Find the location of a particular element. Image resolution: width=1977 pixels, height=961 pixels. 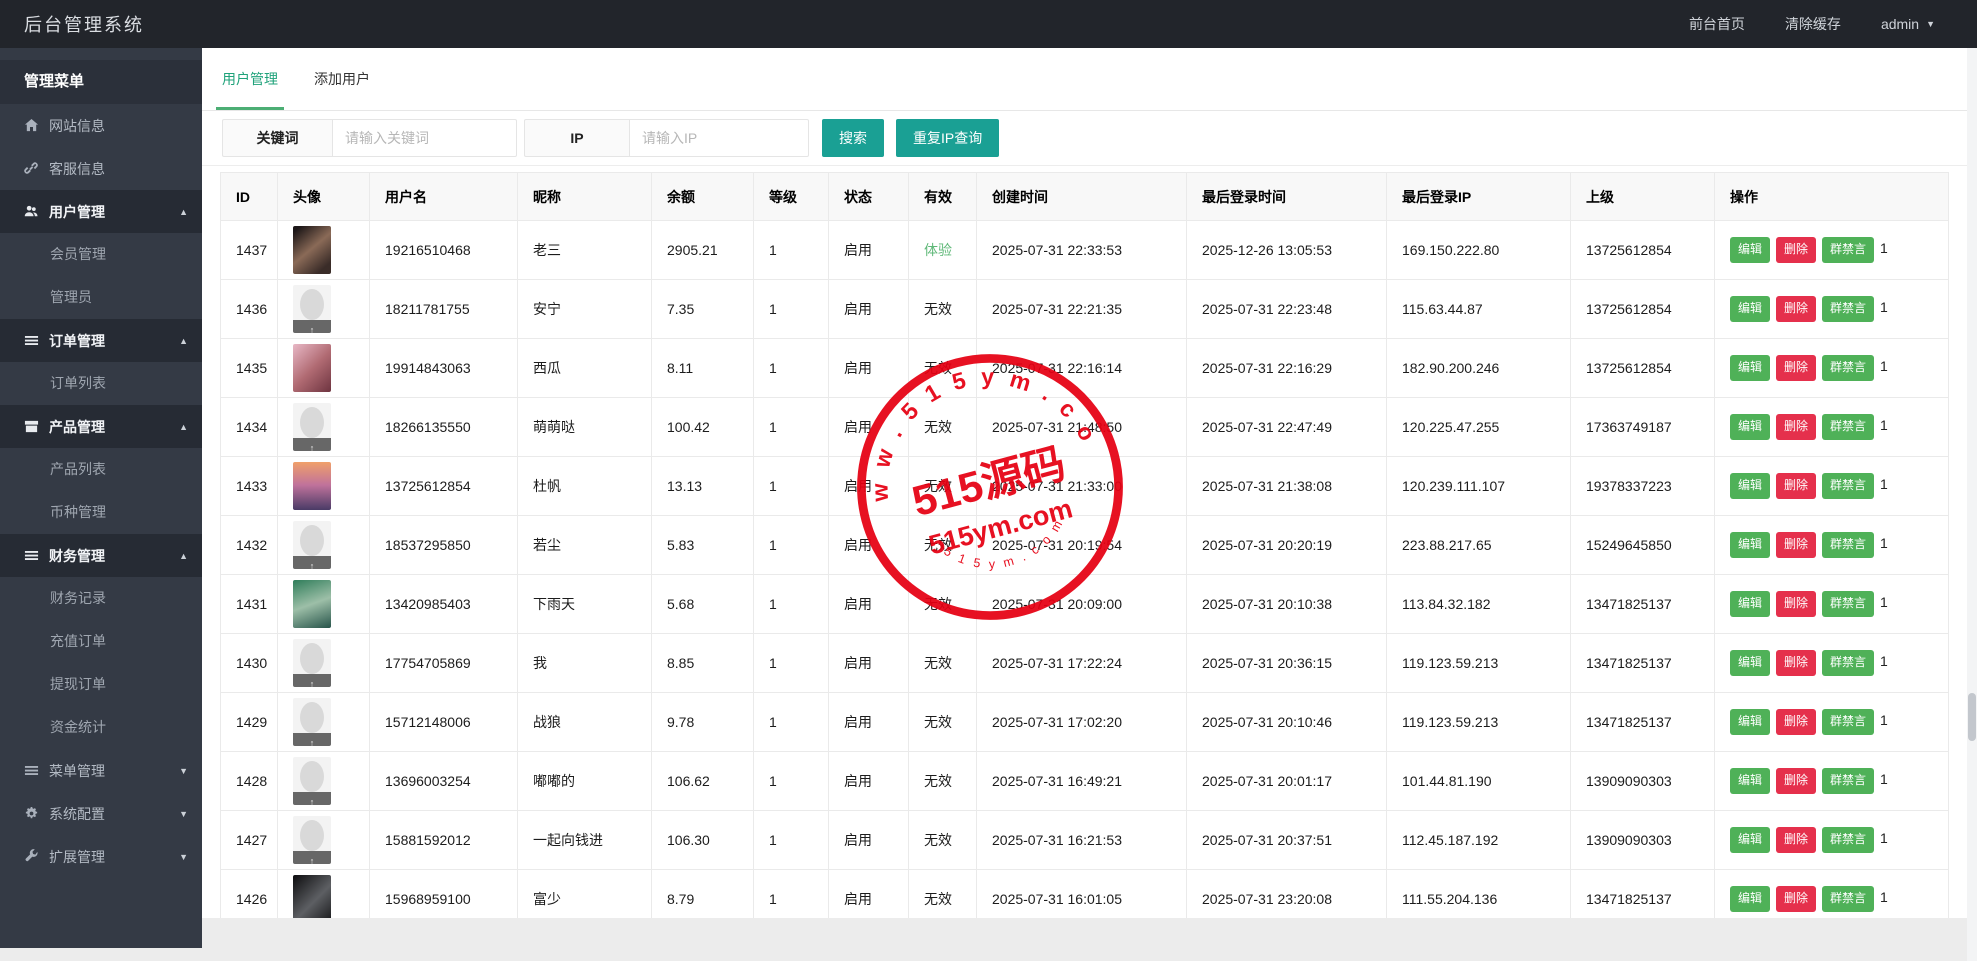

duplicate-ip-button: 重复IP查询 is located at coordinates (948, 138).